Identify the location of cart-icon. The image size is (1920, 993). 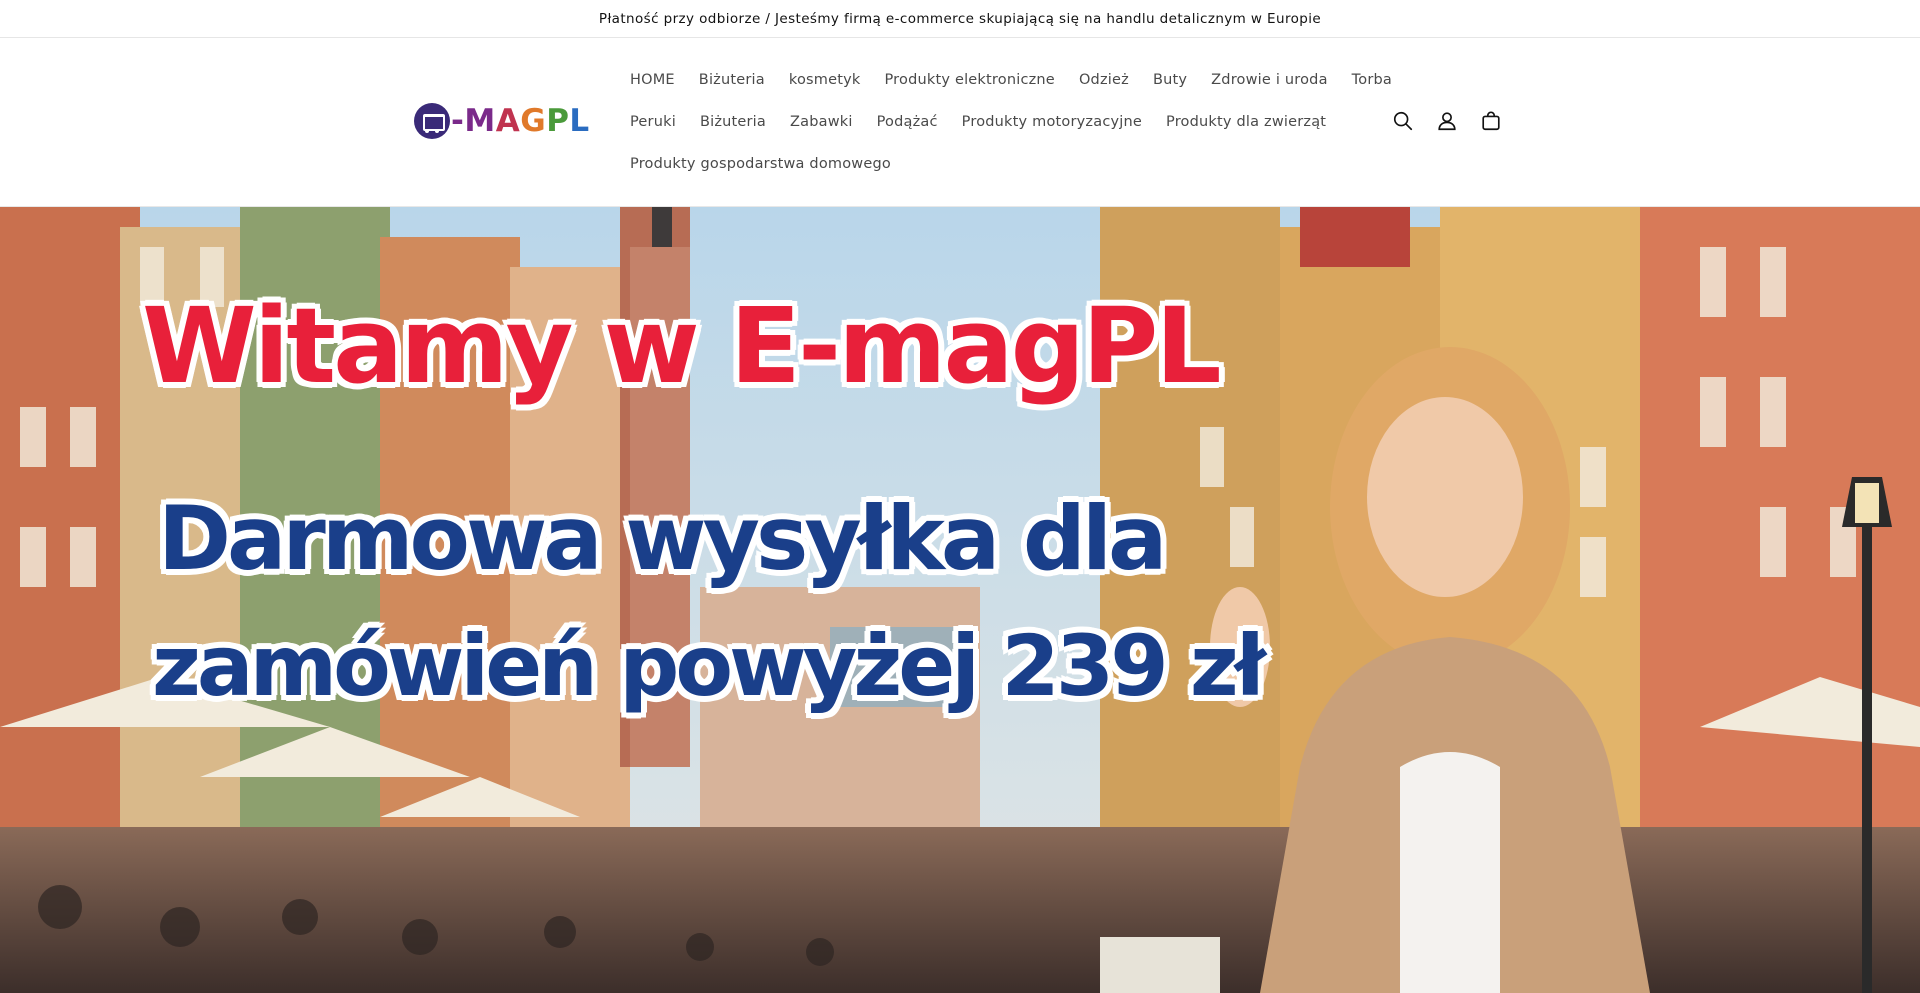
(1491, 121).